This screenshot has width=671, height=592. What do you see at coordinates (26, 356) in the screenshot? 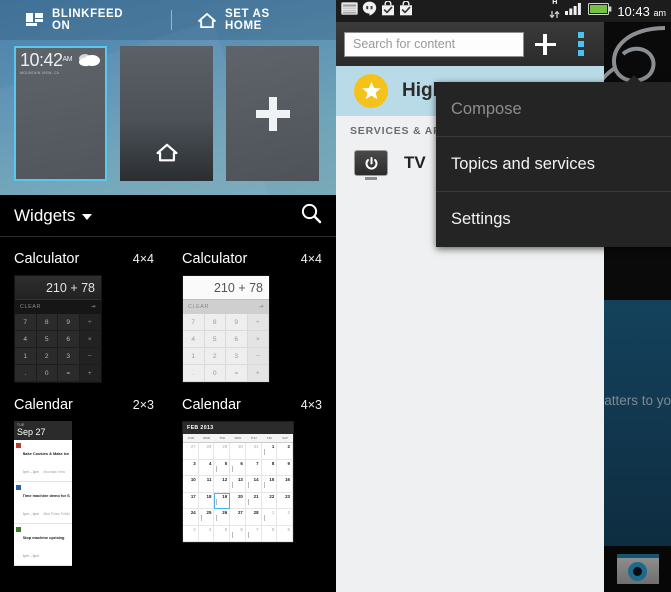
I see `calc-key: 1` at bounding box center [26, 356].